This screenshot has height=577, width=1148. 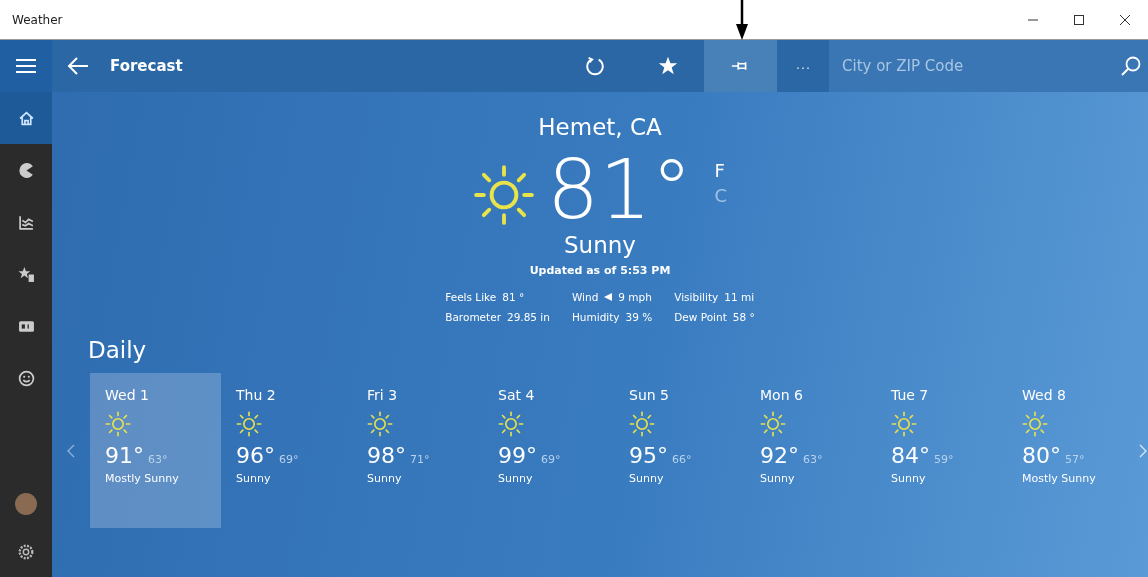 I want to click on high-temperature: 80°, so click(x=1041, y=455).